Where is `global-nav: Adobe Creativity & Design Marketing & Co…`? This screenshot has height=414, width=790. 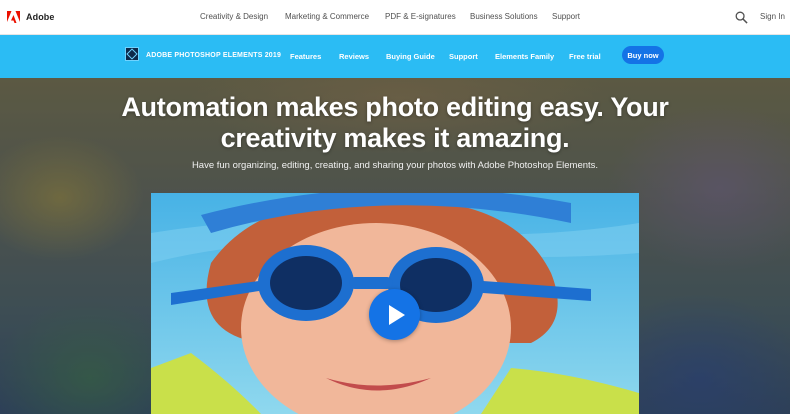
global-nav: Adobe Creativity & Design Marketing & Co… is located at coordinates (395, 17).